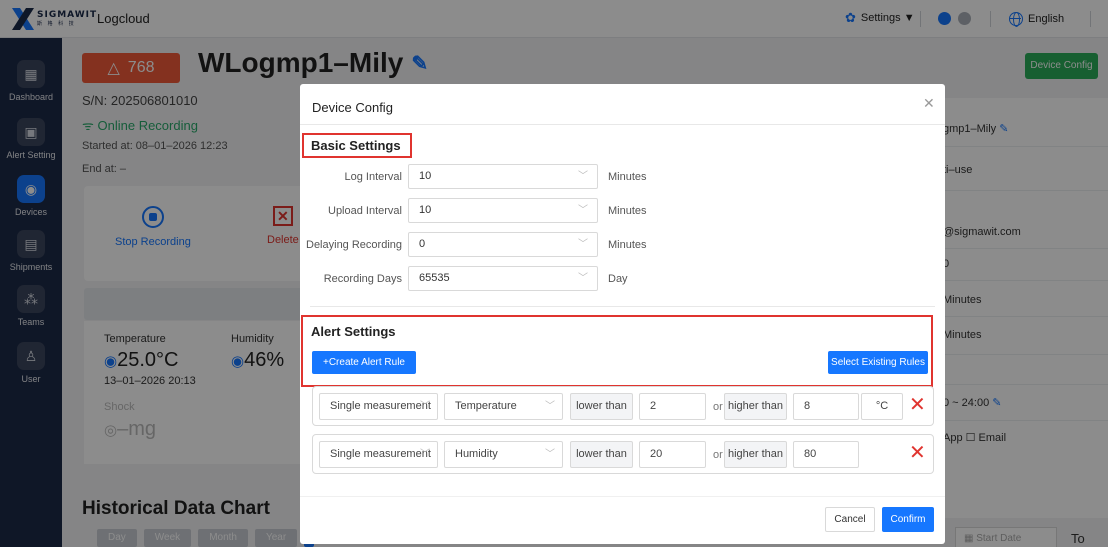 The width and height of the screenshot is (1108, 547). Describe the element at coordinates (356, 145) in the screenshot. I see `basic-settings-title: Basic Settings` at that location.